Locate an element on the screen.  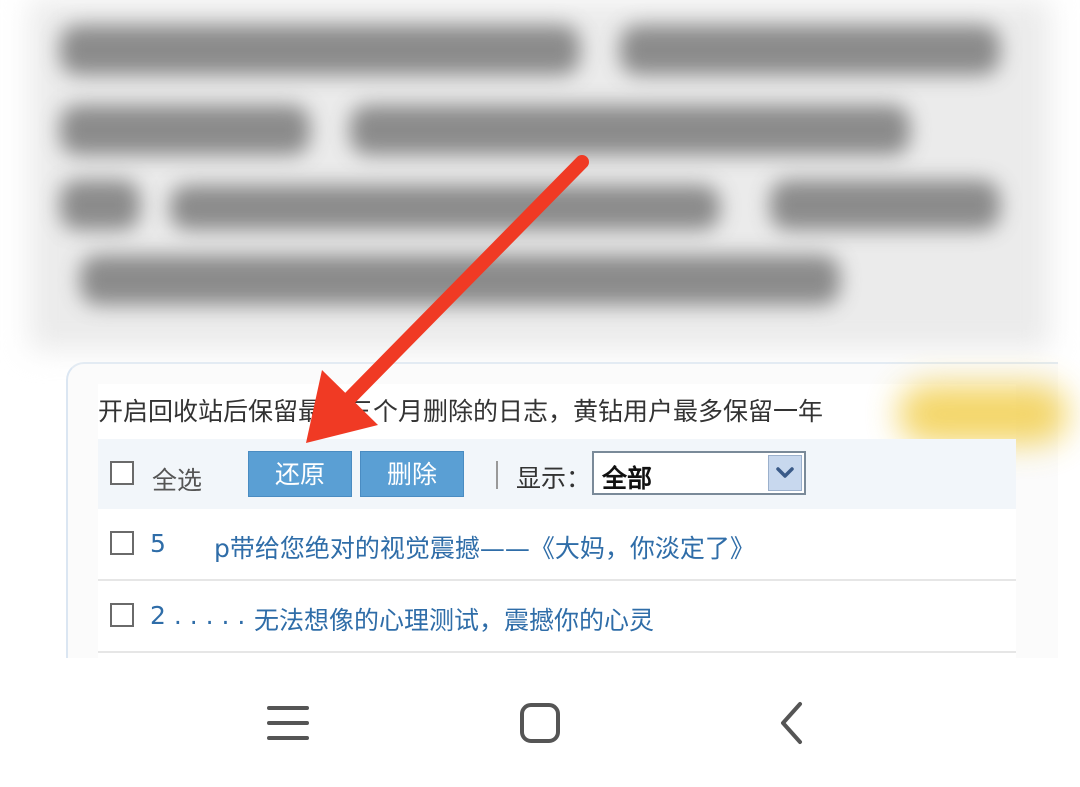
recycle-bin-notice: 开启回收站后保留最近三个月删除的日志，黄钻用户最多保留一年 is located at coordinates (461, 411).